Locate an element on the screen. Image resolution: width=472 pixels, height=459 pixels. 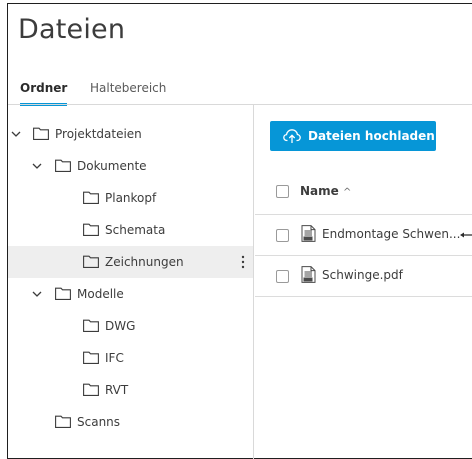
tree-item-scanns: Scanns is located at coordinates (130, 422).